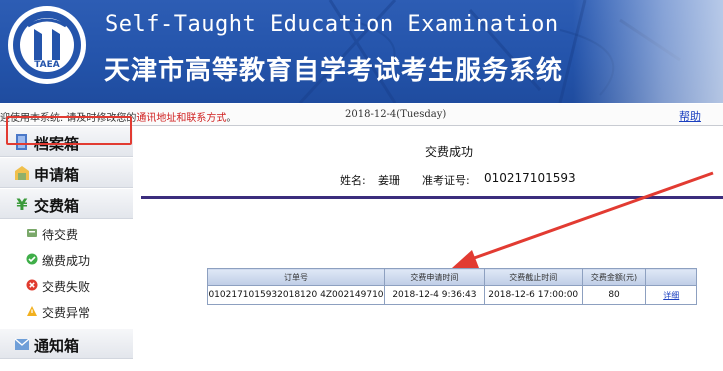  I want to click on banner-right-fade, so click(648, 51).